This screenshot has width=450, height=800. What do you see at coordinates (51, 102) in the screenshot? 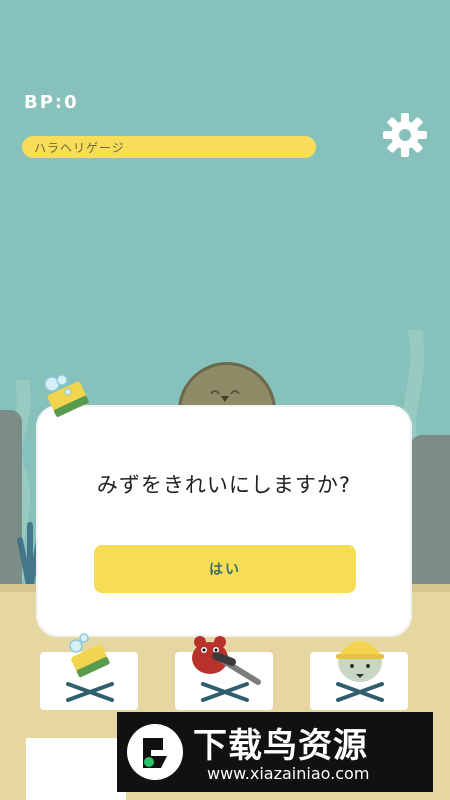
I see `bp-counter: BP:0` at bounding box center [51, 102].